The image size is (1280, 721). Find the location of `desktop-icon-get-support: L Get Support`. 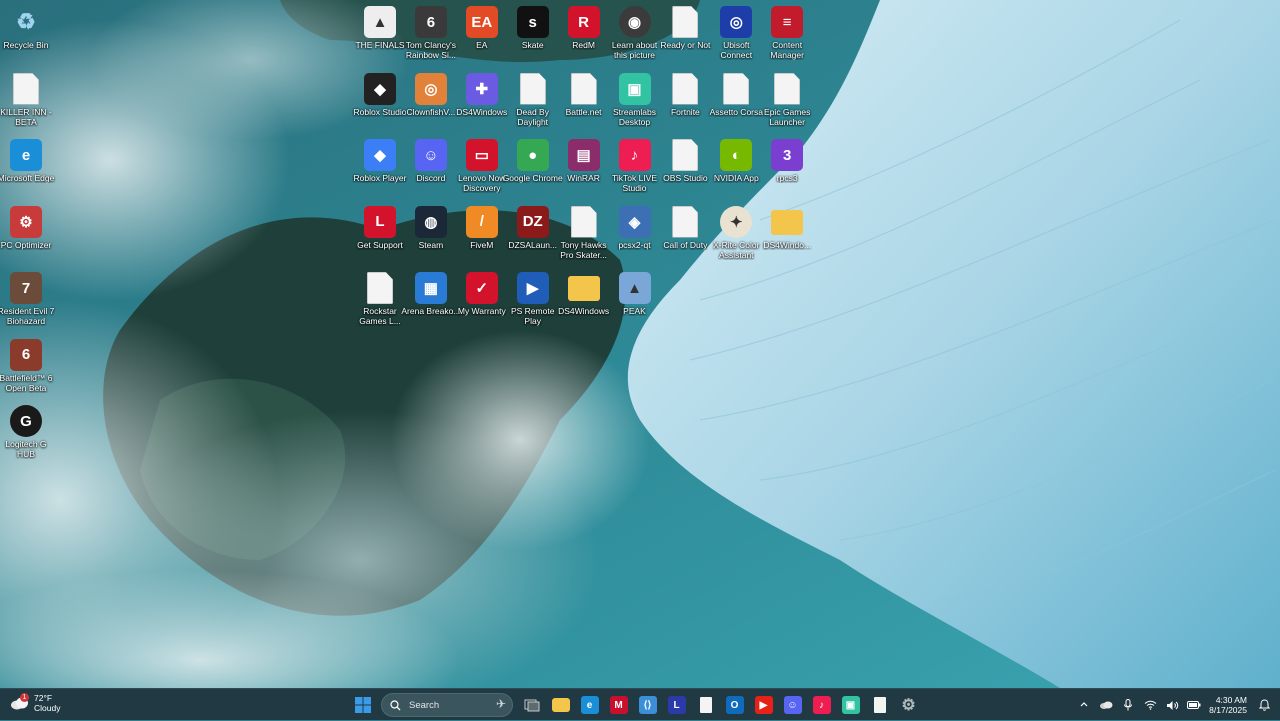

desktop-icon-get-support: L Get Support is located at coordinates (380, 237).